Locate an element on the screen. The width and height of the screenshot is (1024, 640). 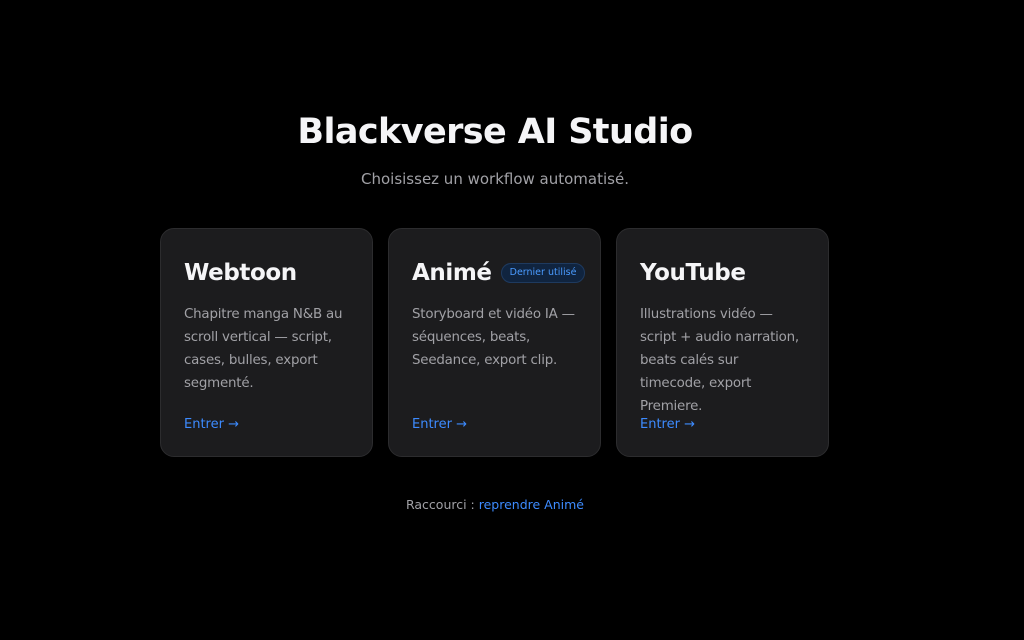
card-title: Animé is located at coordinates (452, 273).